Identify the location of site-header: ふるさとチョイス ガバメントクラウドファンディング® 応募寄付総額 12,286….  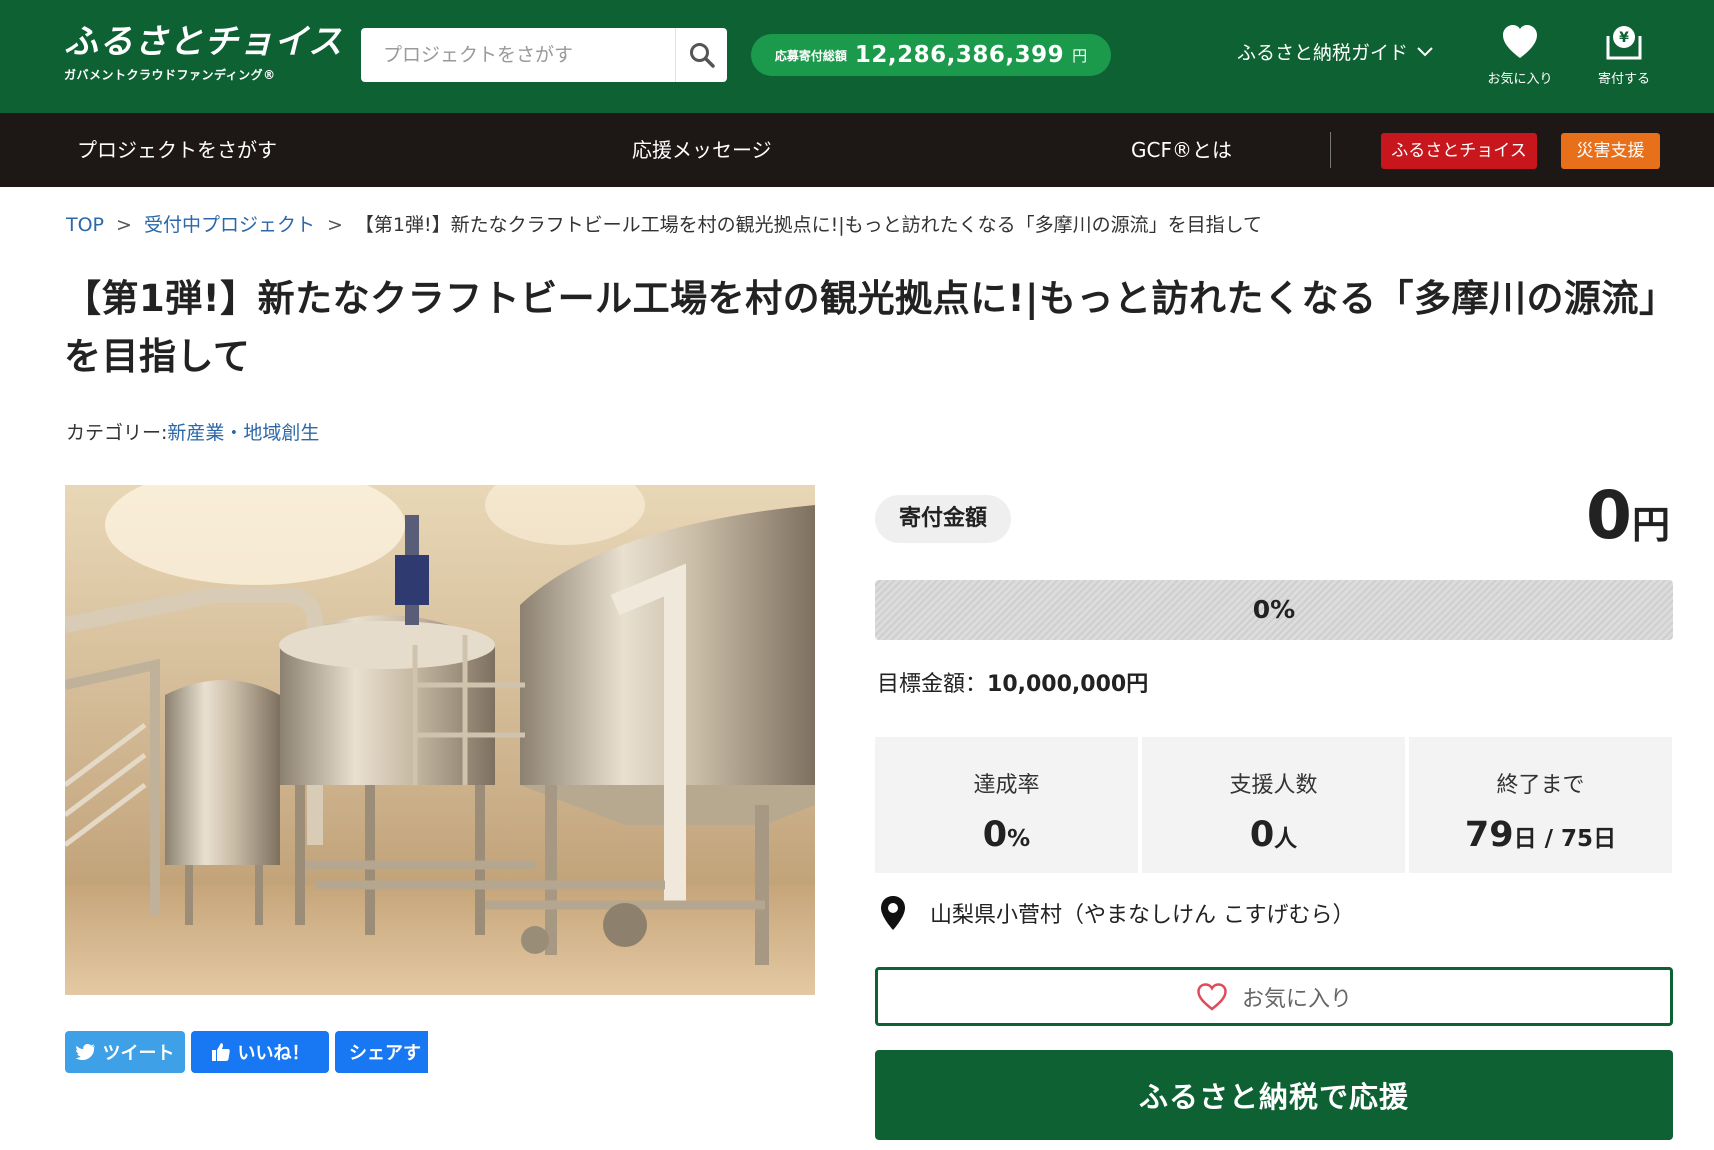
(857, 56).